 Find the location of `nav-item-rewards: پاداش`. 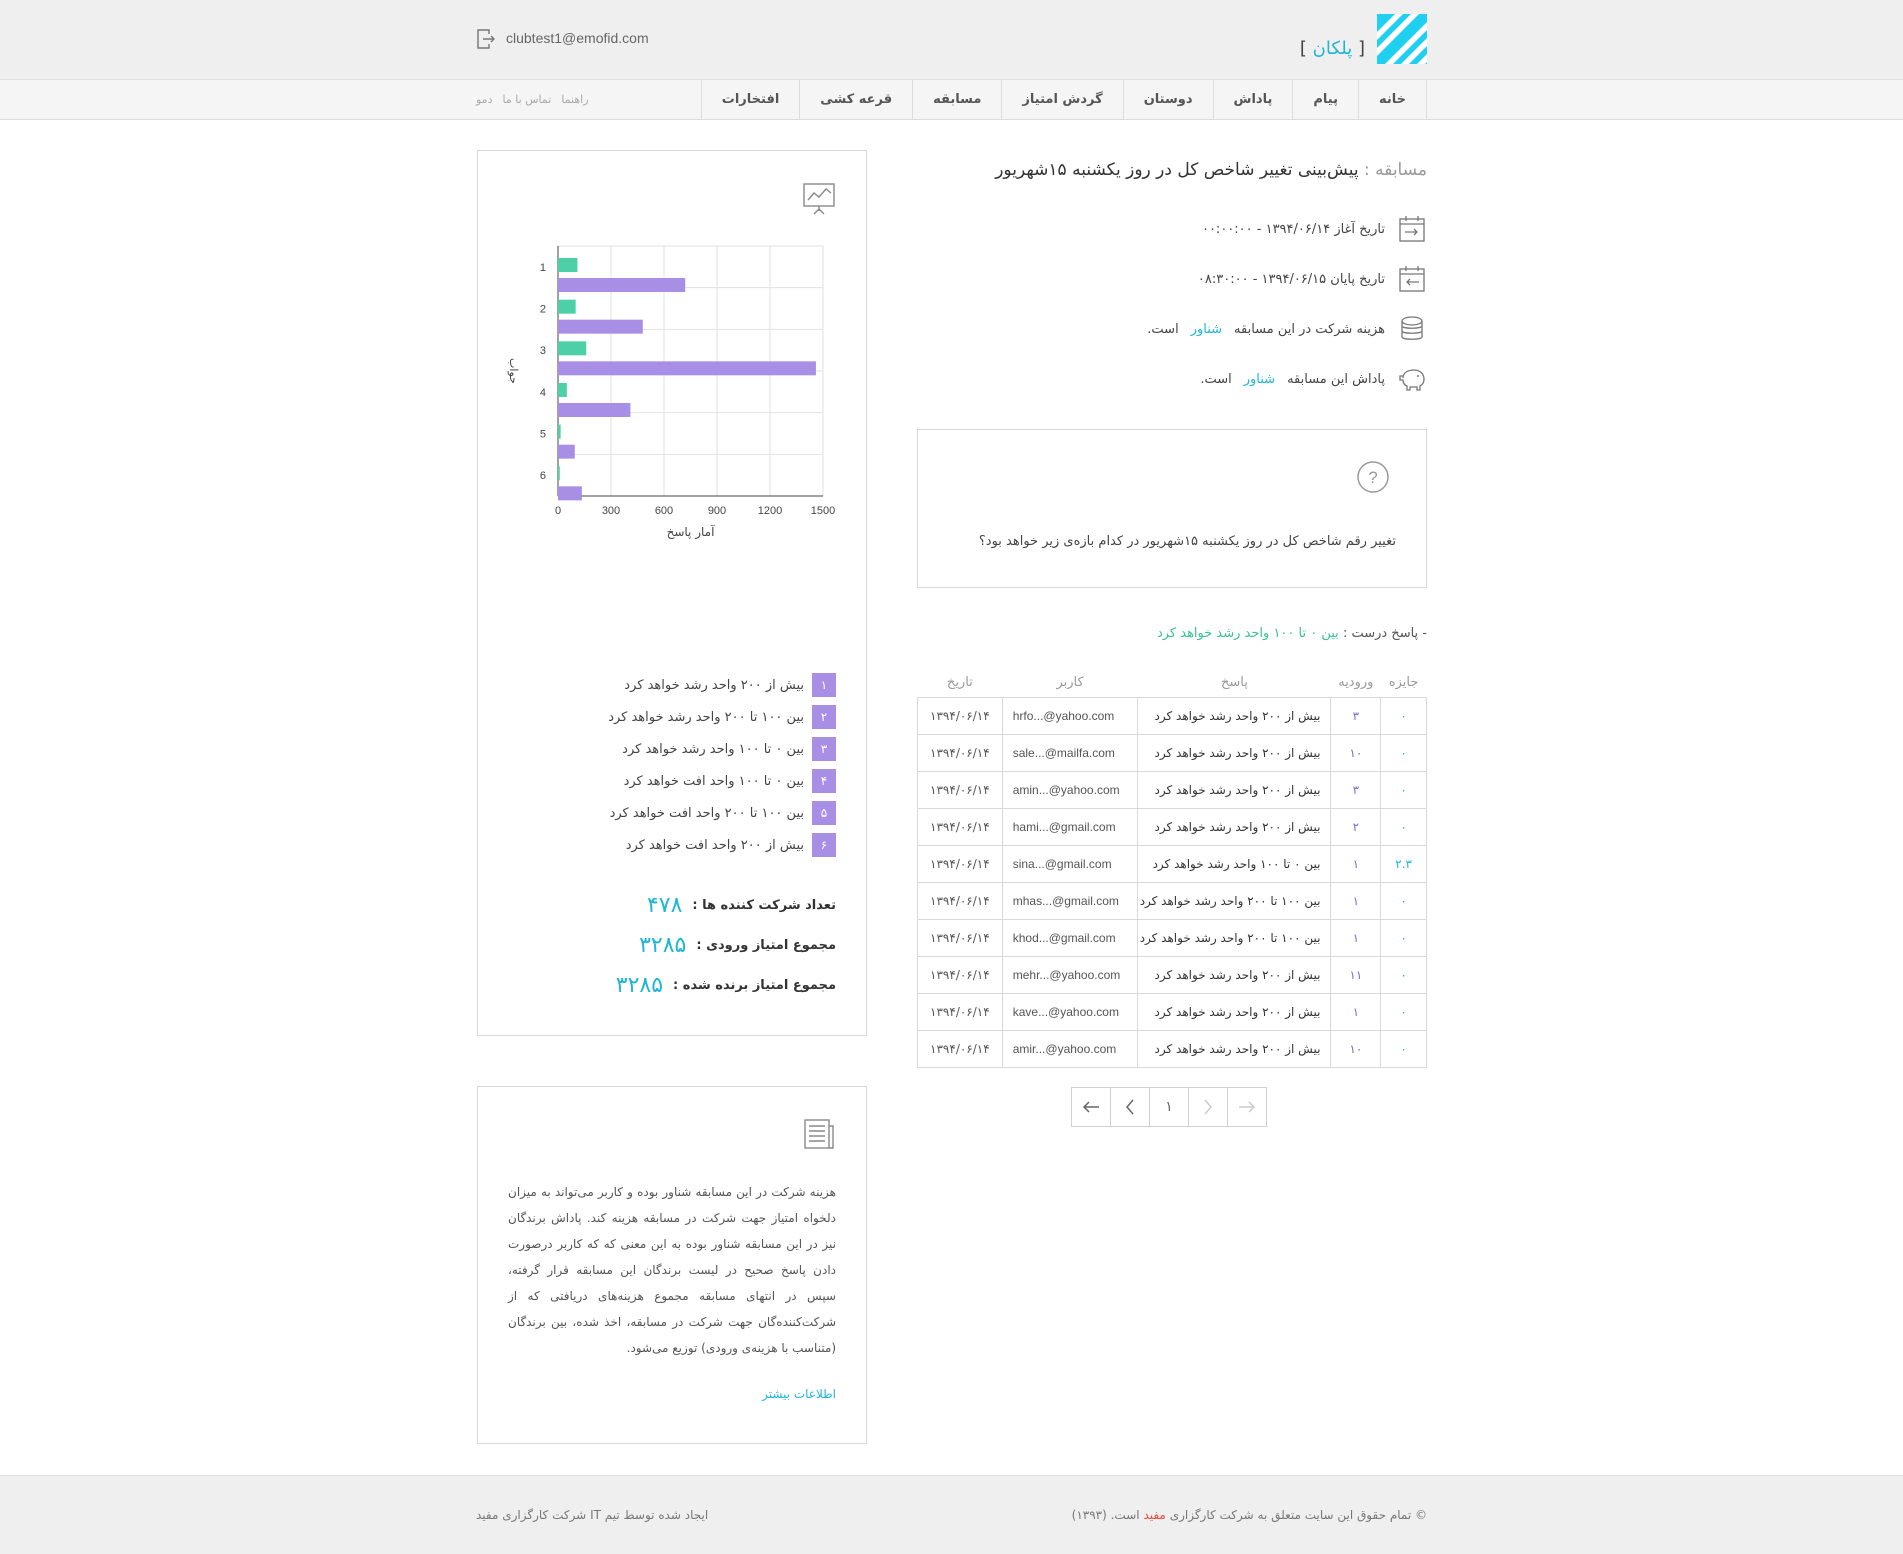

nav-item-rewards: پاداش is located at coordinates (1254, 100).